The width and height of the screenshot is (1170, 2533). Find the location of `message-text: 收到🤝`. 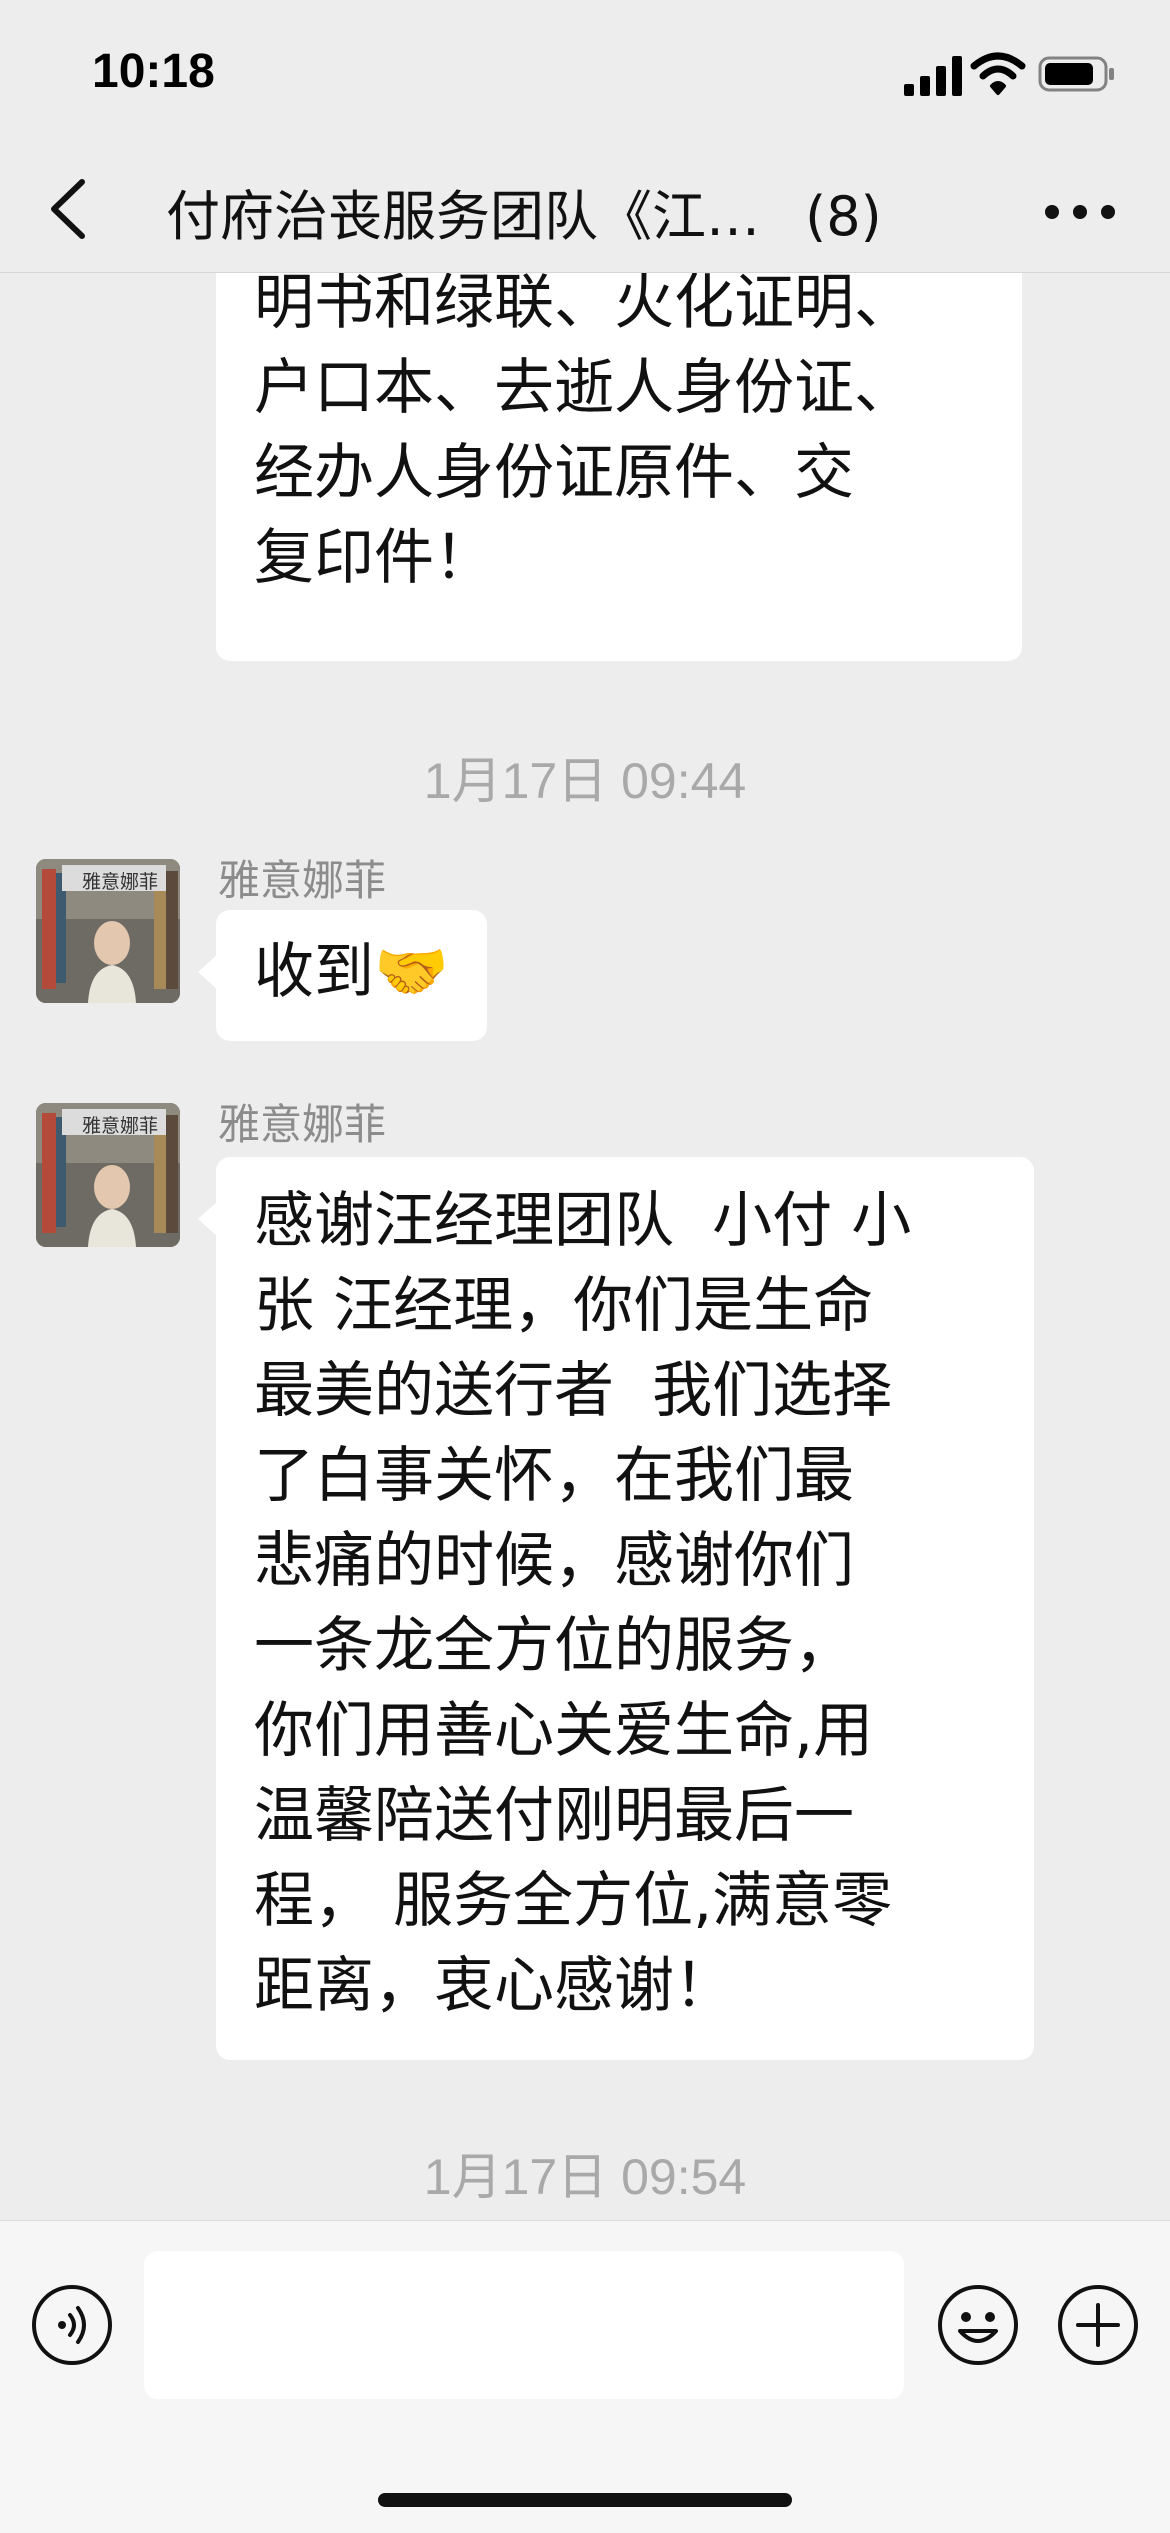

message-text: 收到🤝 is located at coordinates (351, 972).